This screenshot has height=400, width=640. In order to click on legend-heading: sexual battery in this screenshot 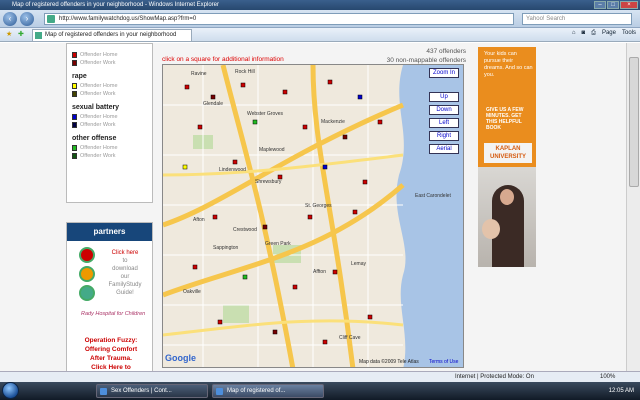, I will do `click(96, 107)`.